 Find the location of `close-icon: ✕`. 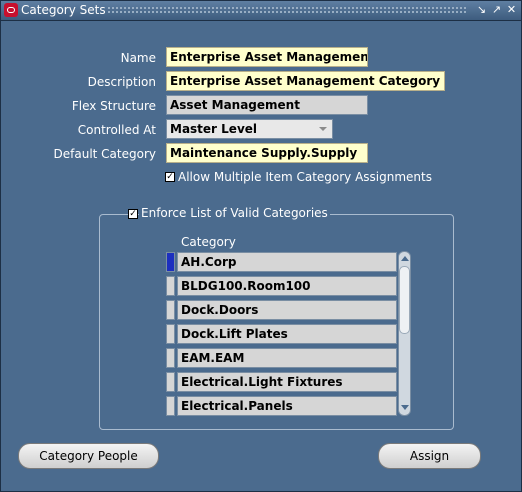

close-icon: ✕ is located at coordinates (511, 10).